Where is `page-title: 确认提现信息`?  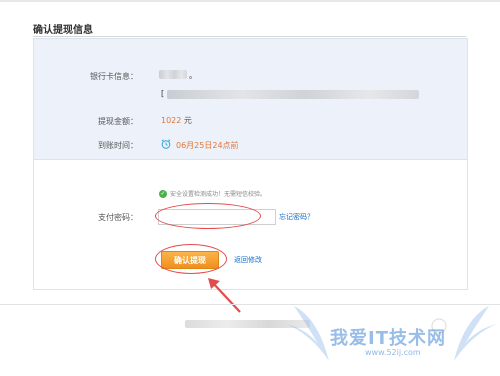
page-title: 确认提现信息 is located at coordinates (63, 30).